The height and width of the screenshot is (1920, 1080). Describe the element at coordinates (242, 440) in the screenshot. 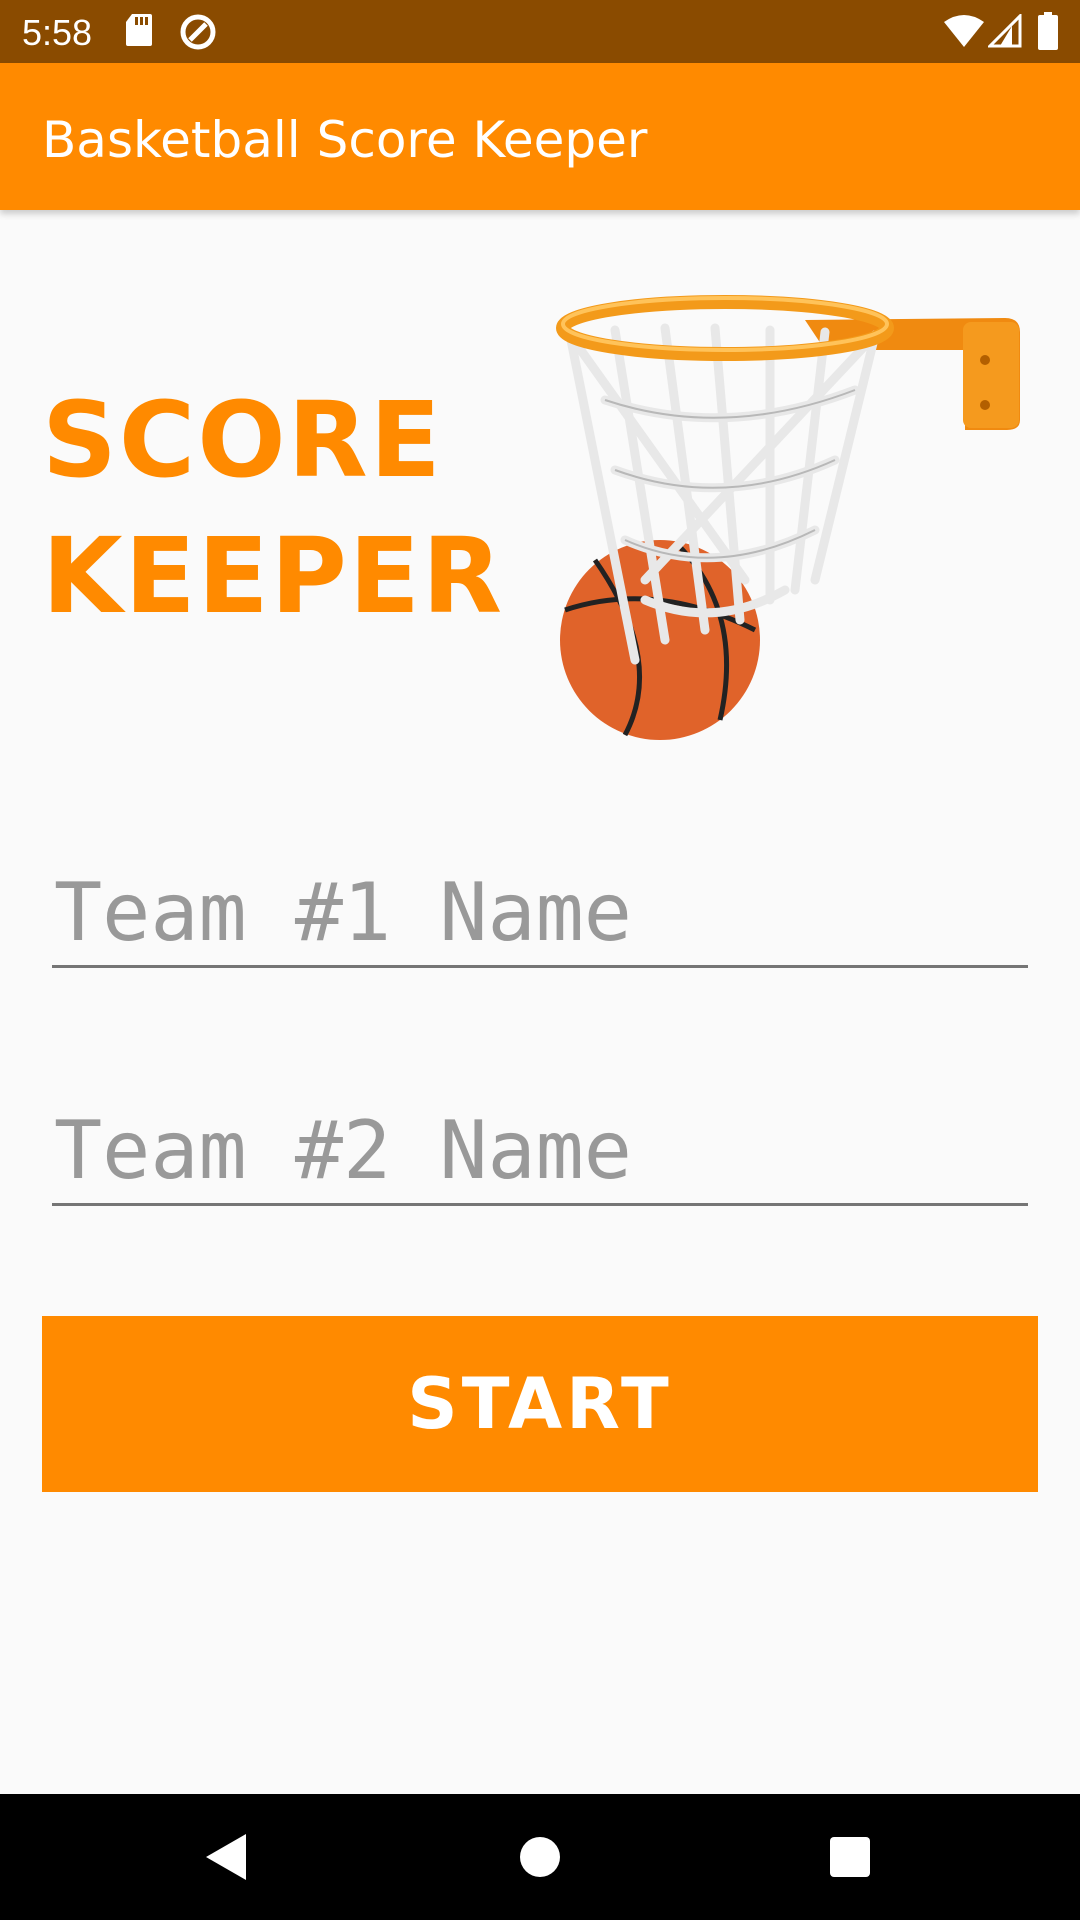

I see `headline-score: SCORE` at that location.